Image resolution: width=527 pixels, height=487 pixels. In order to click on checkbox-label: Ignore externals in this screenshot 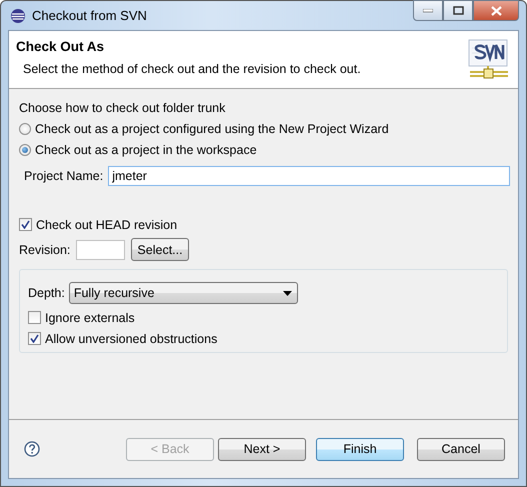, I will do `click(90, 317)`.